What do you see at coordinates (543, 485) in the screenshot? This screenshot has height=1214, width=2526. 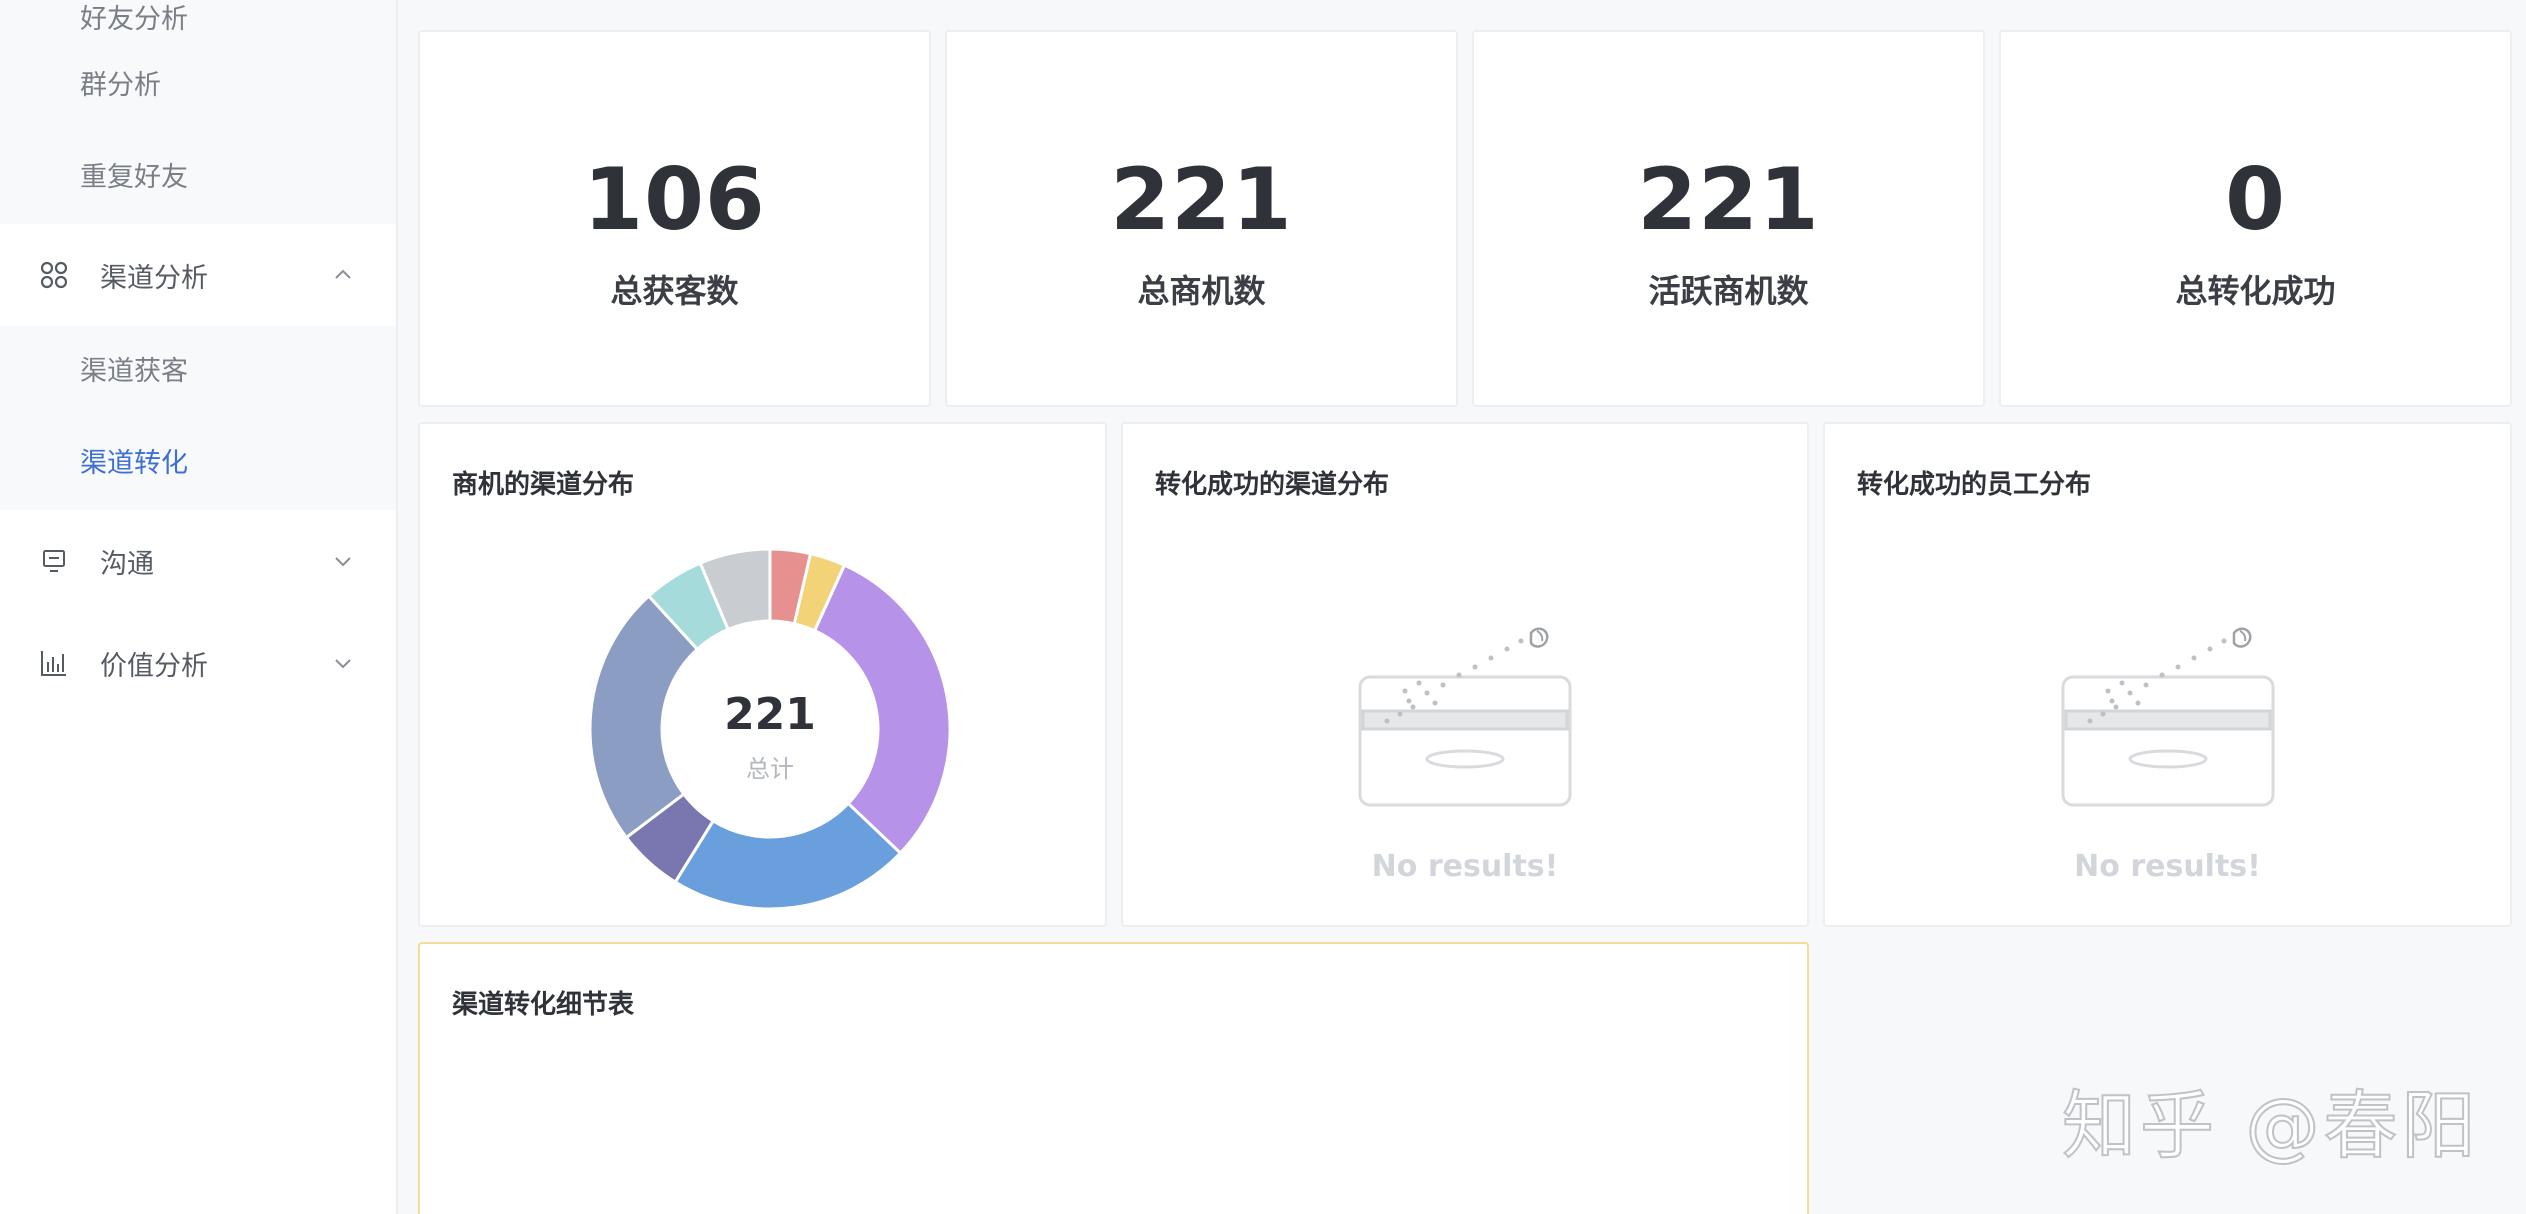 I see `panel-title: 商机的渠道分布` at bounding box center [543, 485].